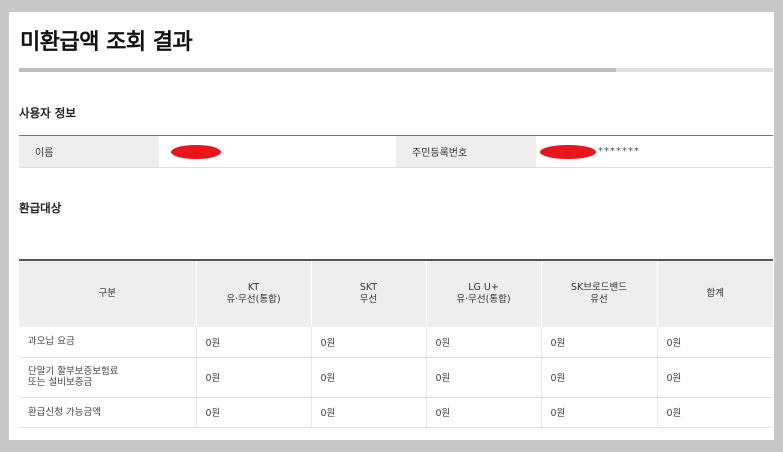  I want to click on col-header-lgu: LG U+ 유·무선(통합), so click(483, 293).